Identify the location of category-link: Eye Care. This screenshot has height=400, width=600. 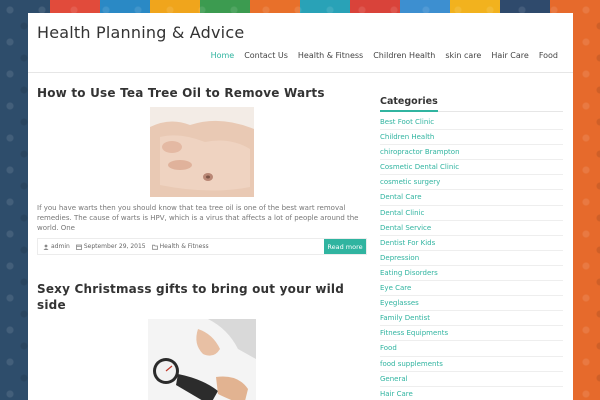
(471, 289).